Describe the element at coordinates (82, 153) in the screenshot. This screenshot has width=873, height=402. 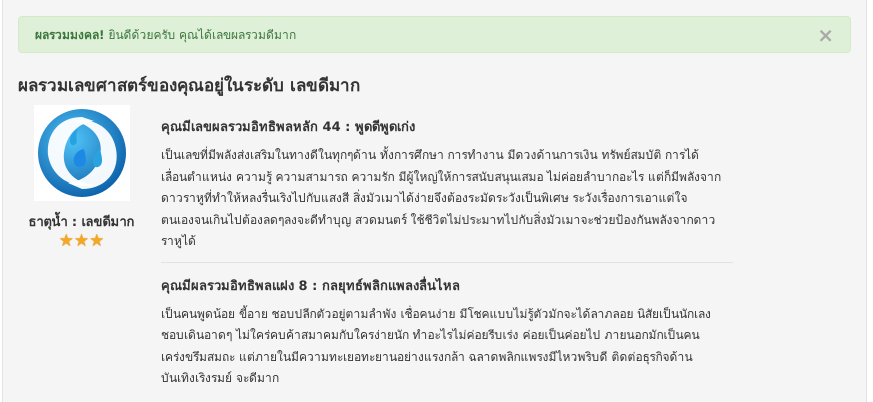
I see `water-drops-icon` at that location.